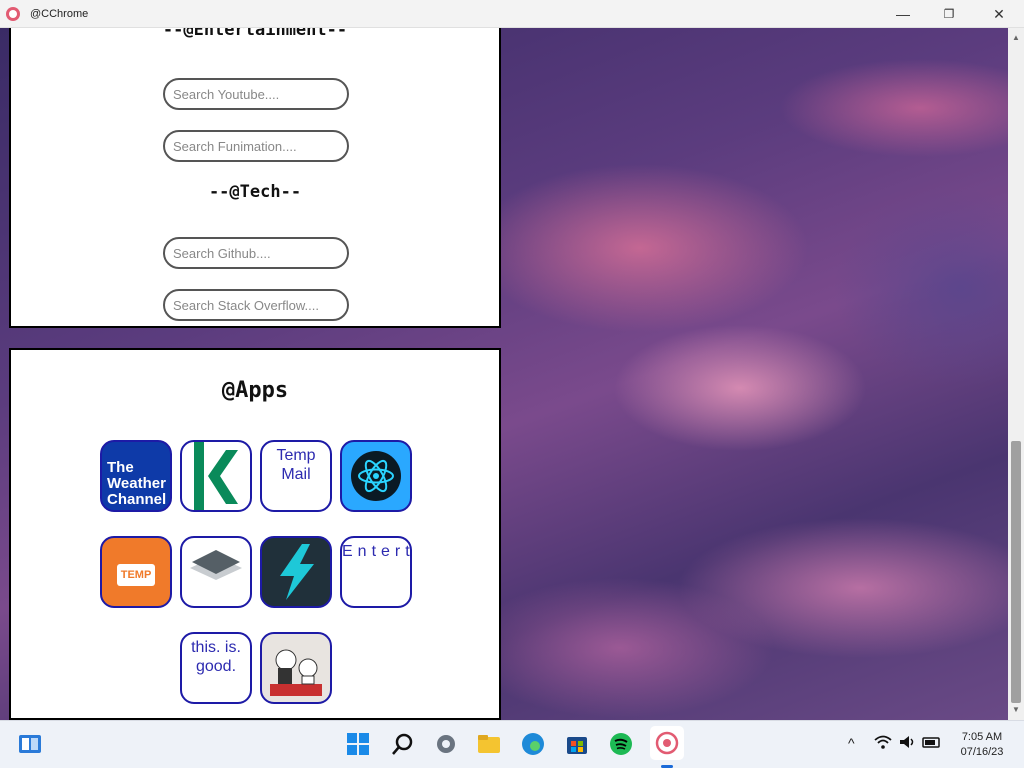  I want to click on temp-mail-alt-text: Temp Mail, so click(296, 465).